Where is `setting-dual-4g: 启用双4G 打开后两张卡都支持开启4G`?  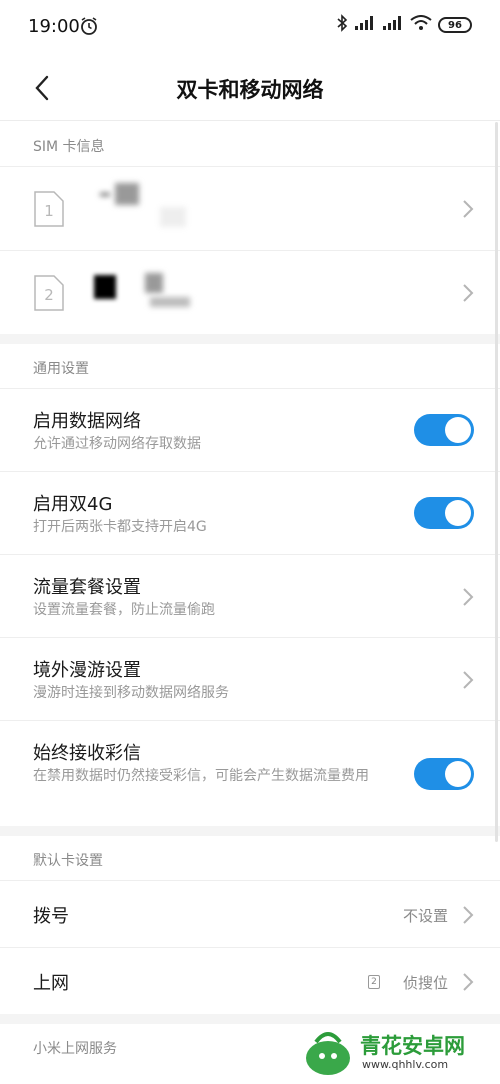 setting-dual-4g: 启用双4G 打开后两张卡都支持开启4G is located at coordinates (250, 512).